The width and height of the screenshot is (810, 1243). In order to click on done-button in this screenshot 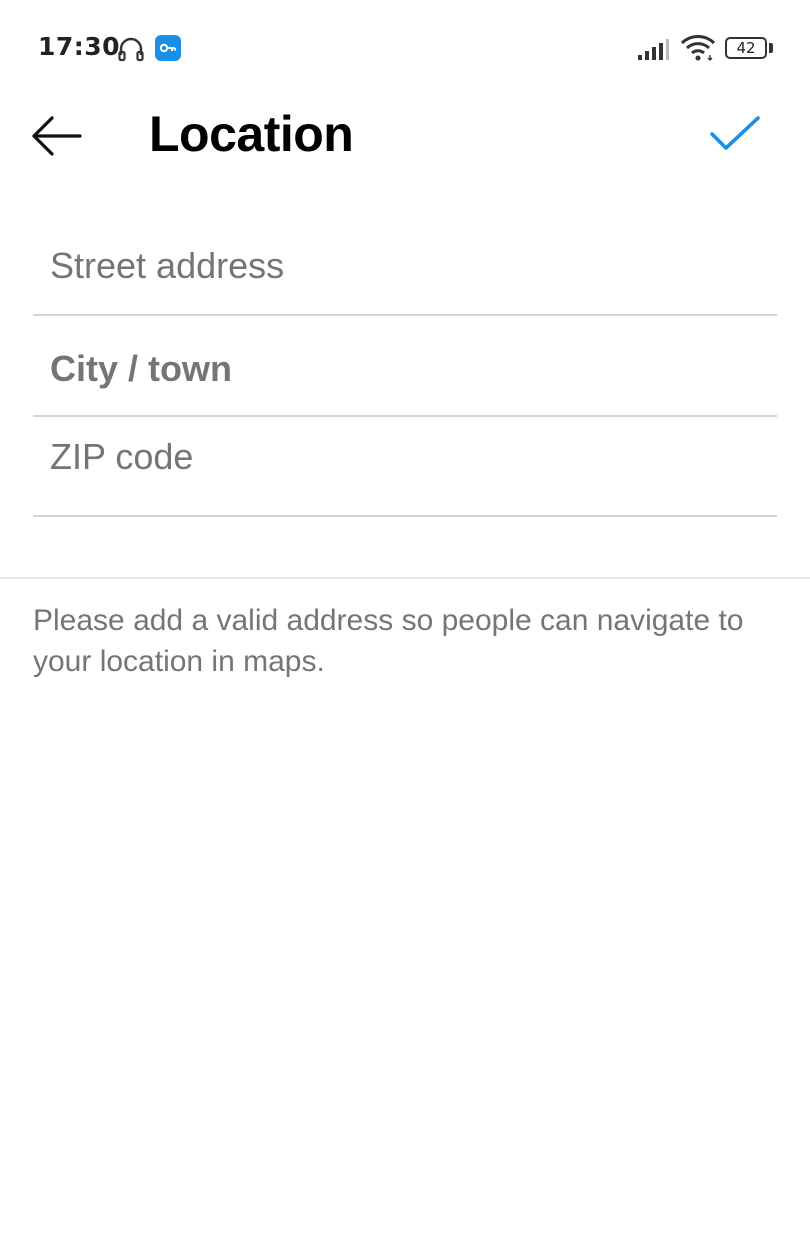, I will do `click(735, 134)`.